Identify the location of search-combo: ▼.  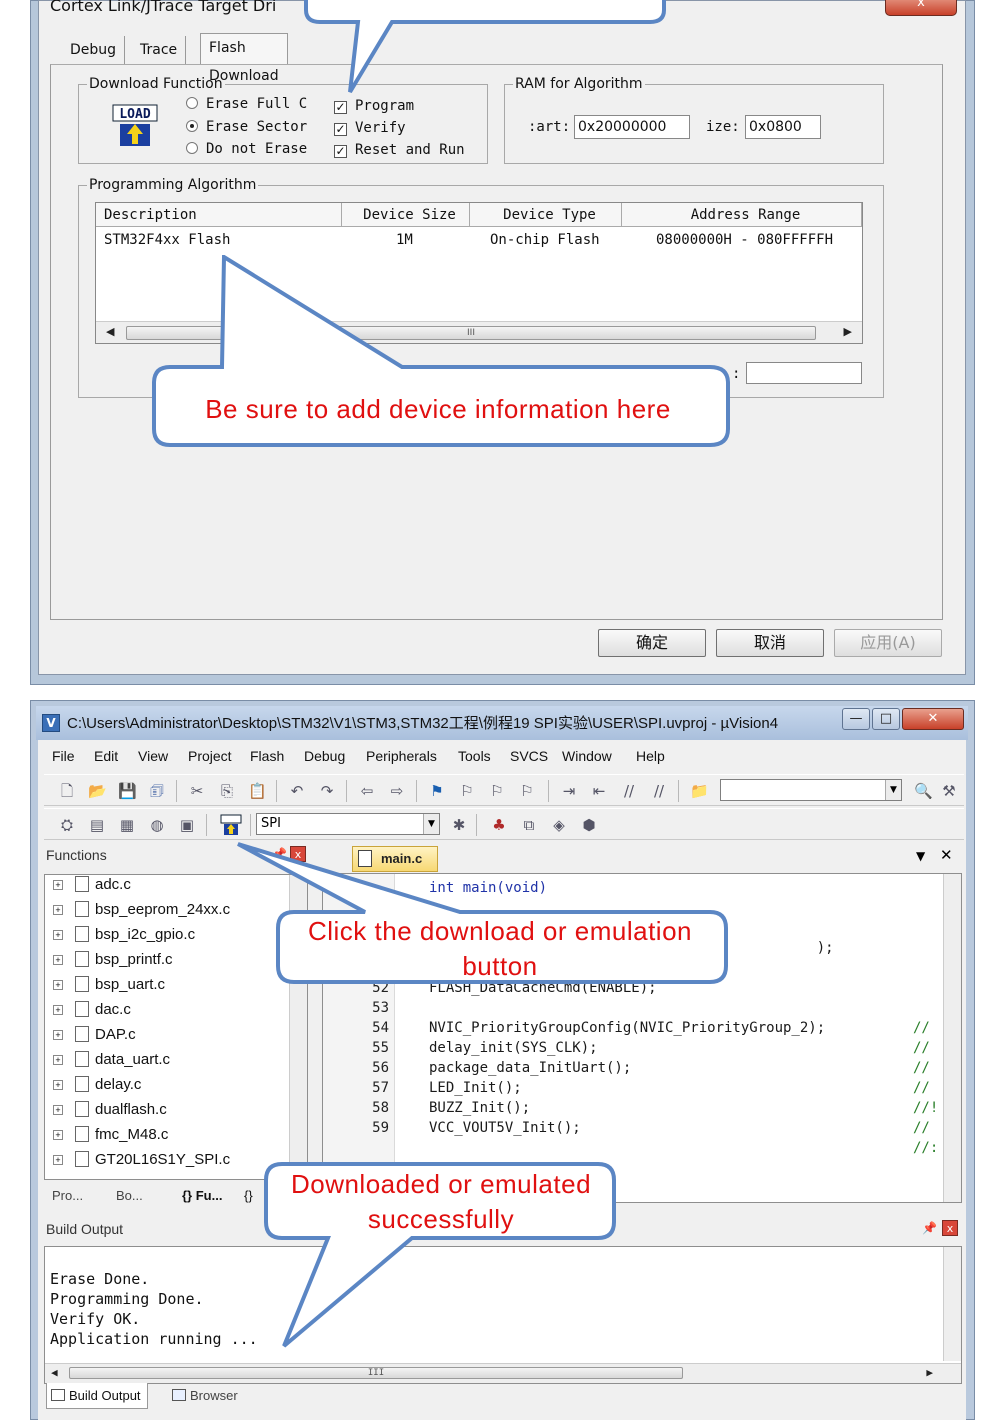
(811, 790).